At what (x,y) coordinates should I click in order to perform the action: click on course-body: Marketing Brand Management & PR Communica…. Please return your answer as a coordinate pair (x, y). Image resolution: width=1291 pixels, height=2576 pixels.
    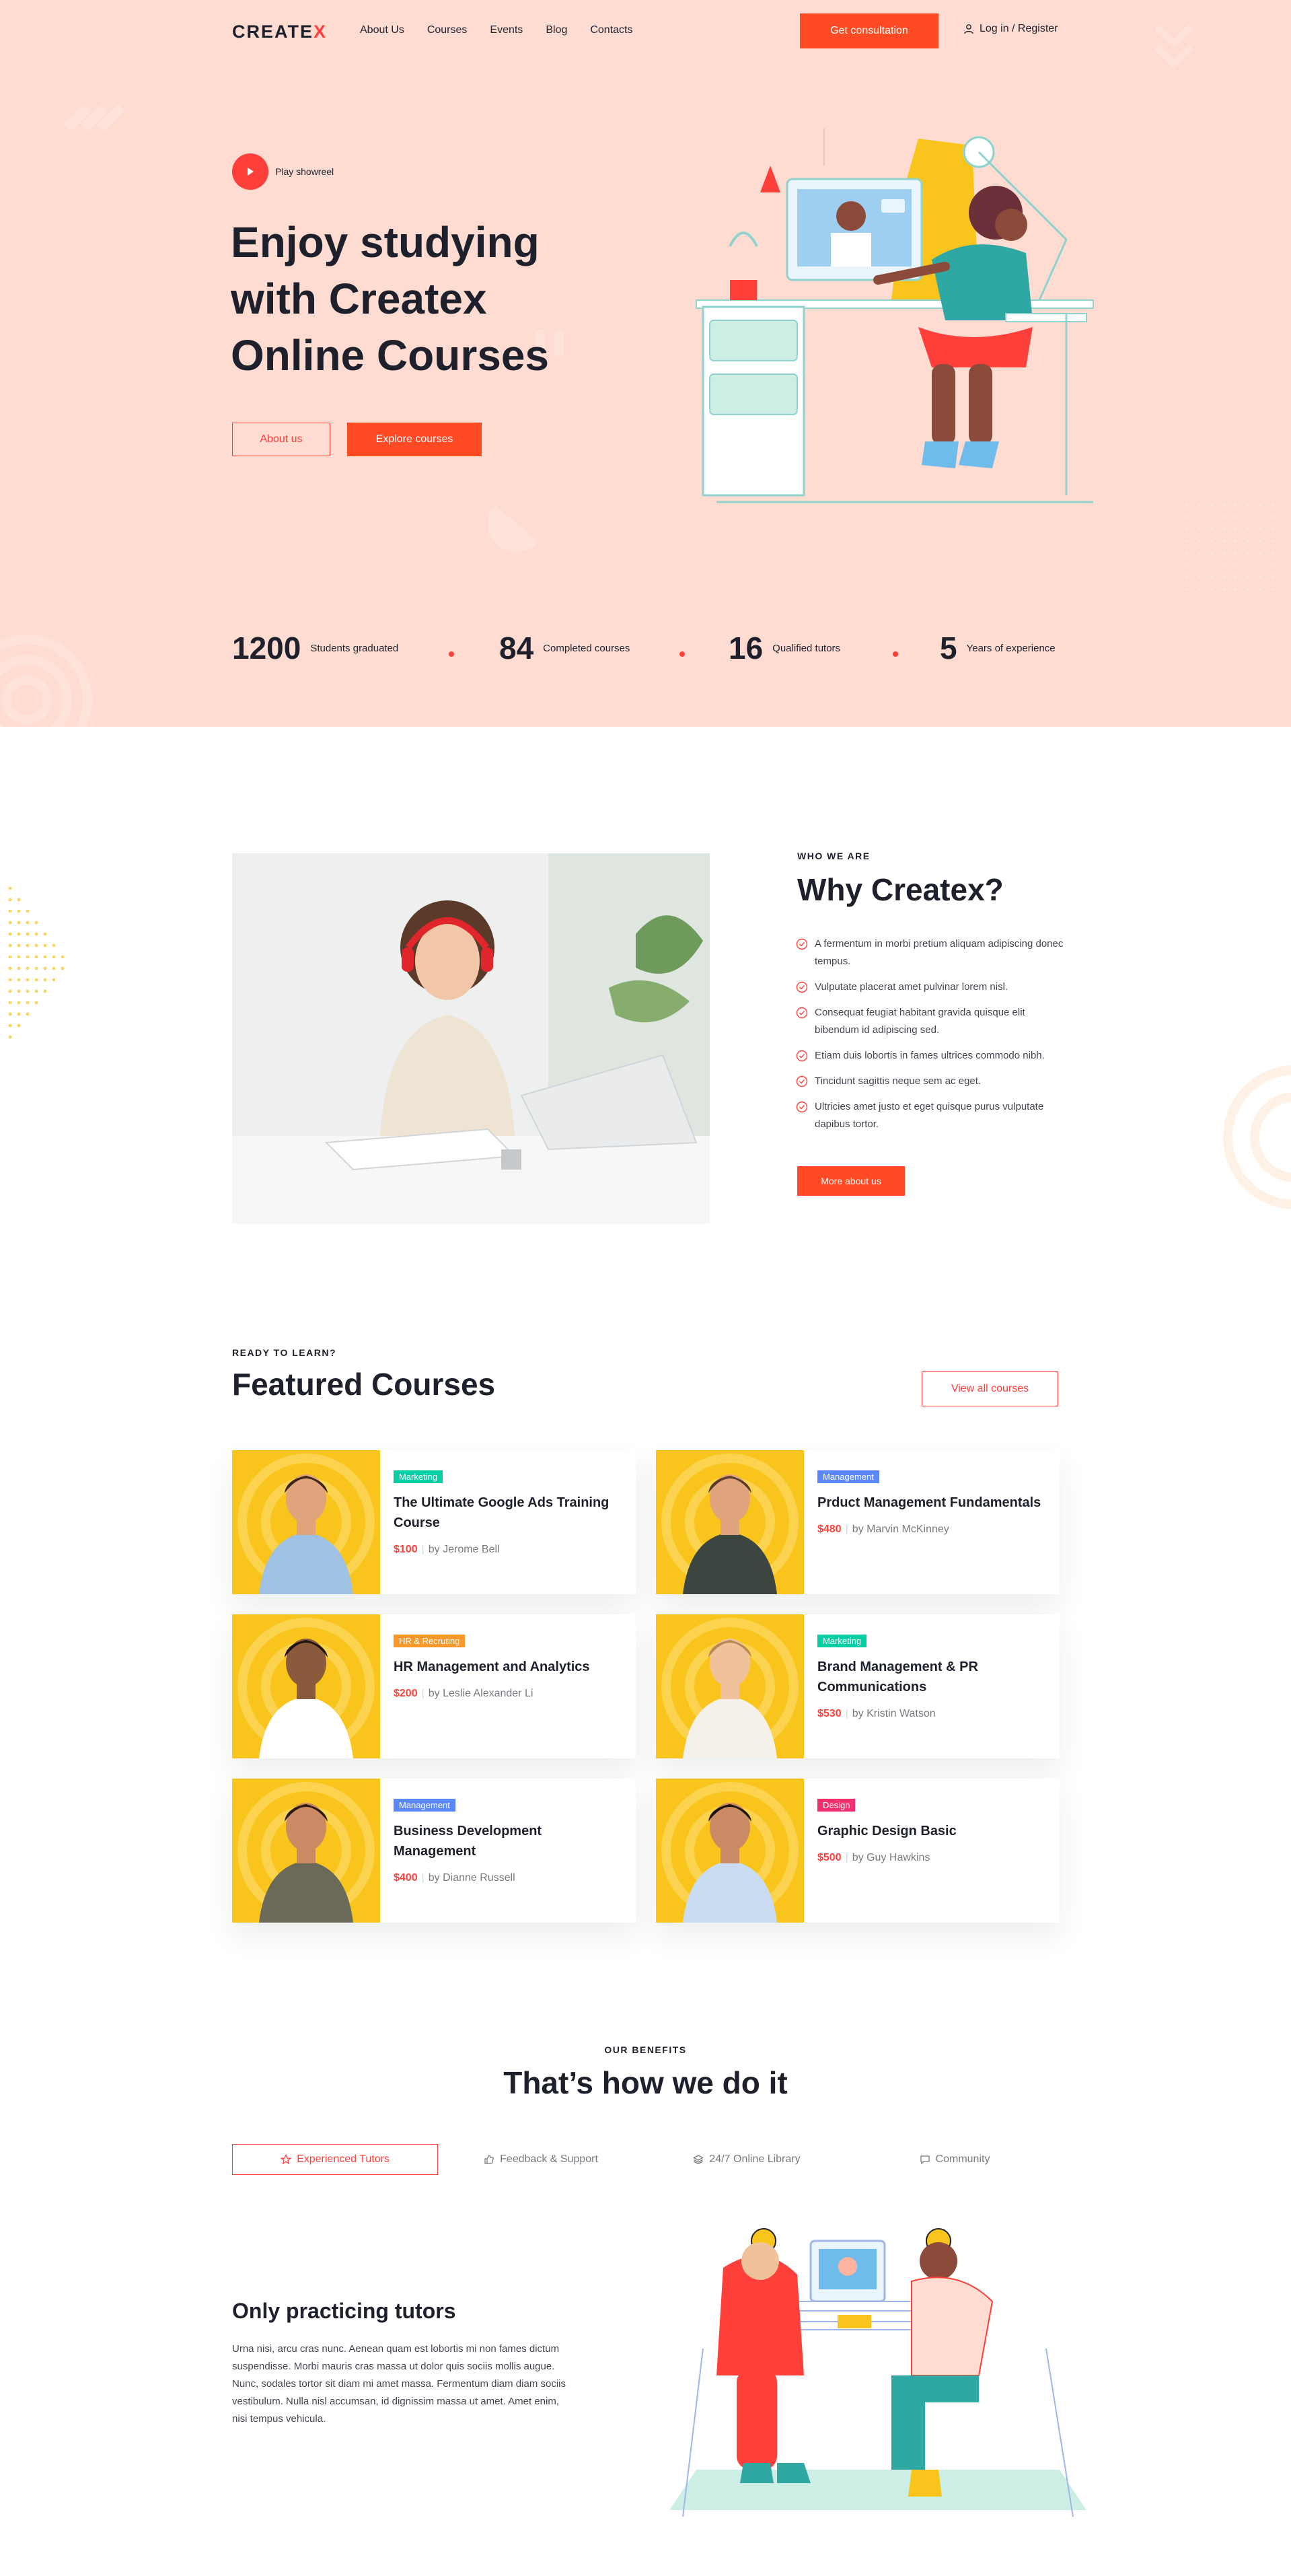
    Looking at the image, I should click on (932, 1686).